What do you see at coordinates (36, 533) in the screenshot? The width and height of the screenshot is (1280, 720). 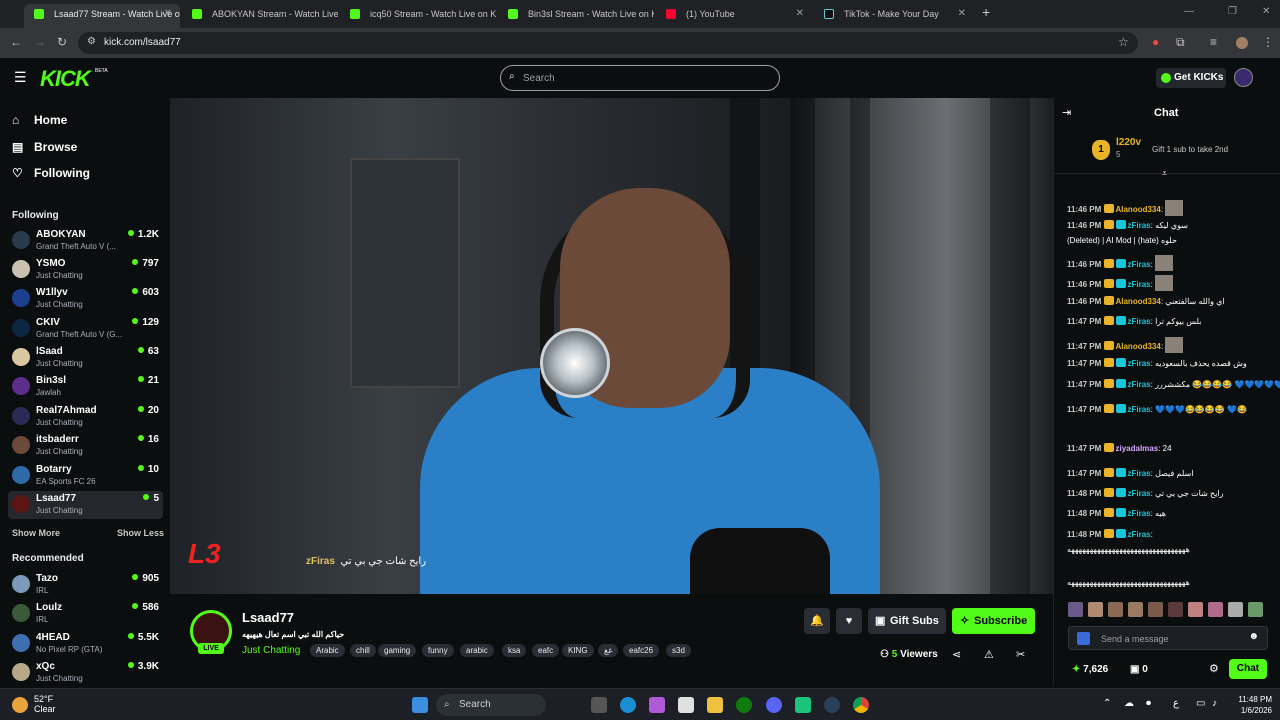 I see `show-more-link: Show More` at bounding box center [36, 533].